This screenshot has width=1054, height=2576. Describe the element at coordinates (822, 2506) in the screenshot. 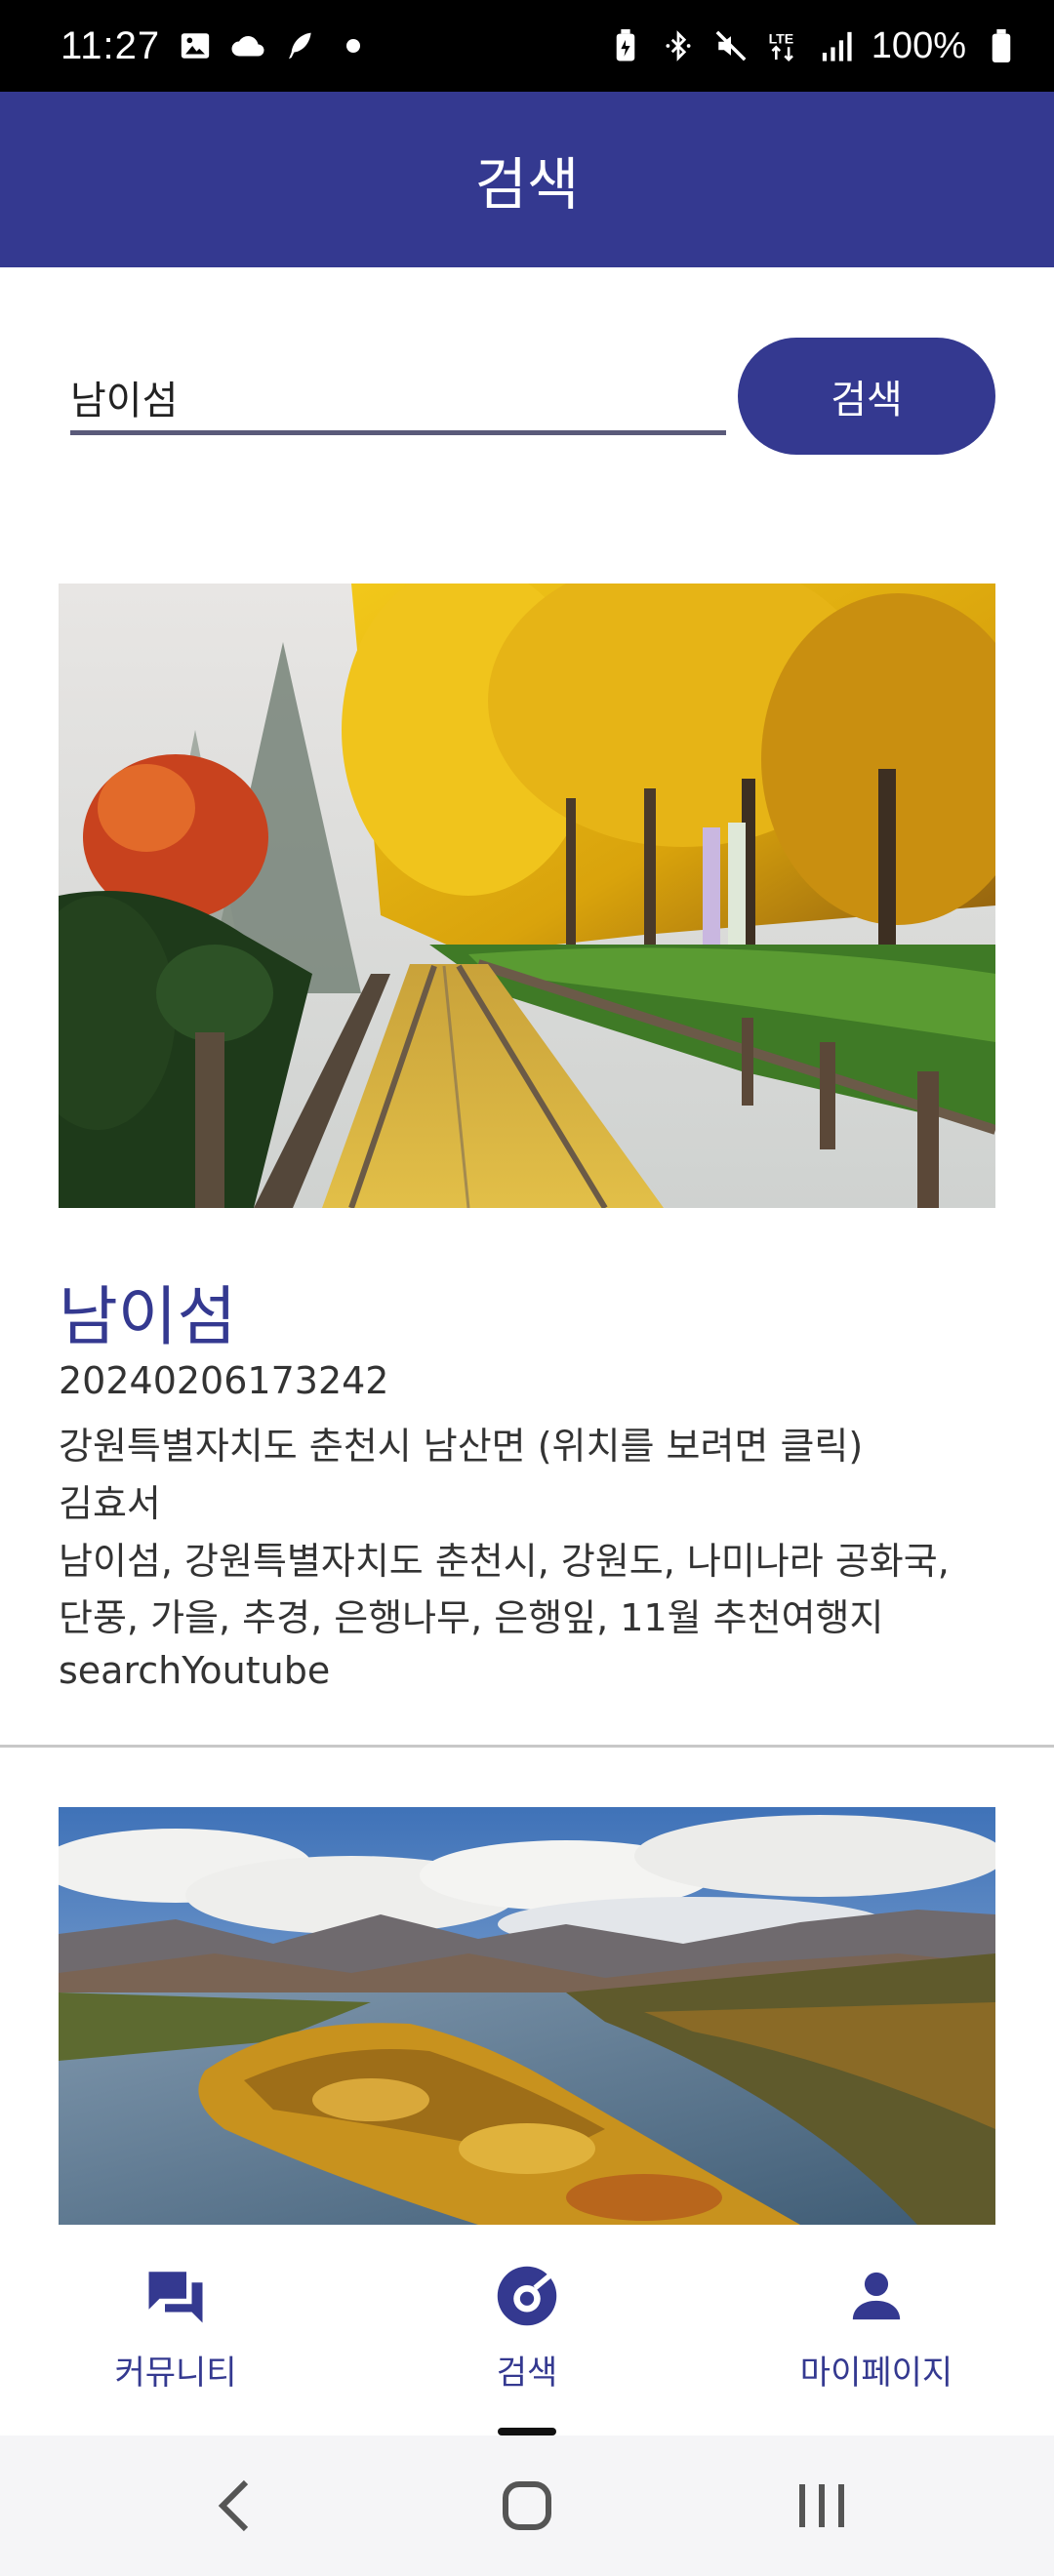

I see `recent-apps-icon` at that location.